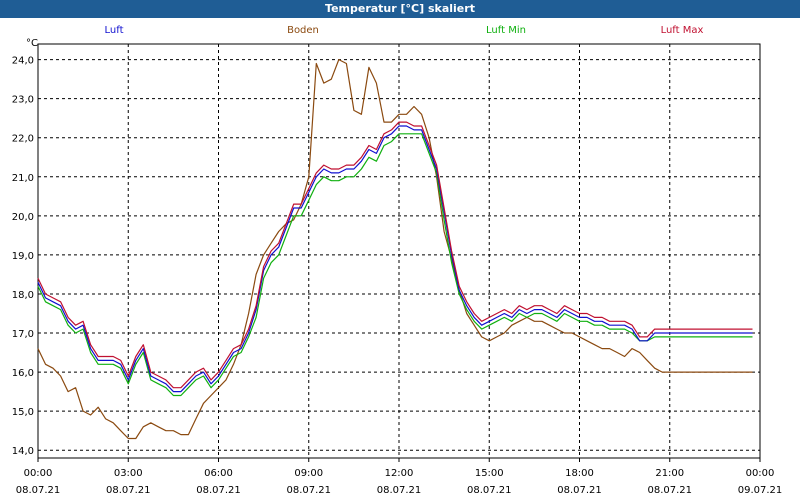 This screenshot has height=500, width=800. Describe the element at coordinates (23, 178) in the screenshot. I see `y-tick-label: 21,0` at that location.